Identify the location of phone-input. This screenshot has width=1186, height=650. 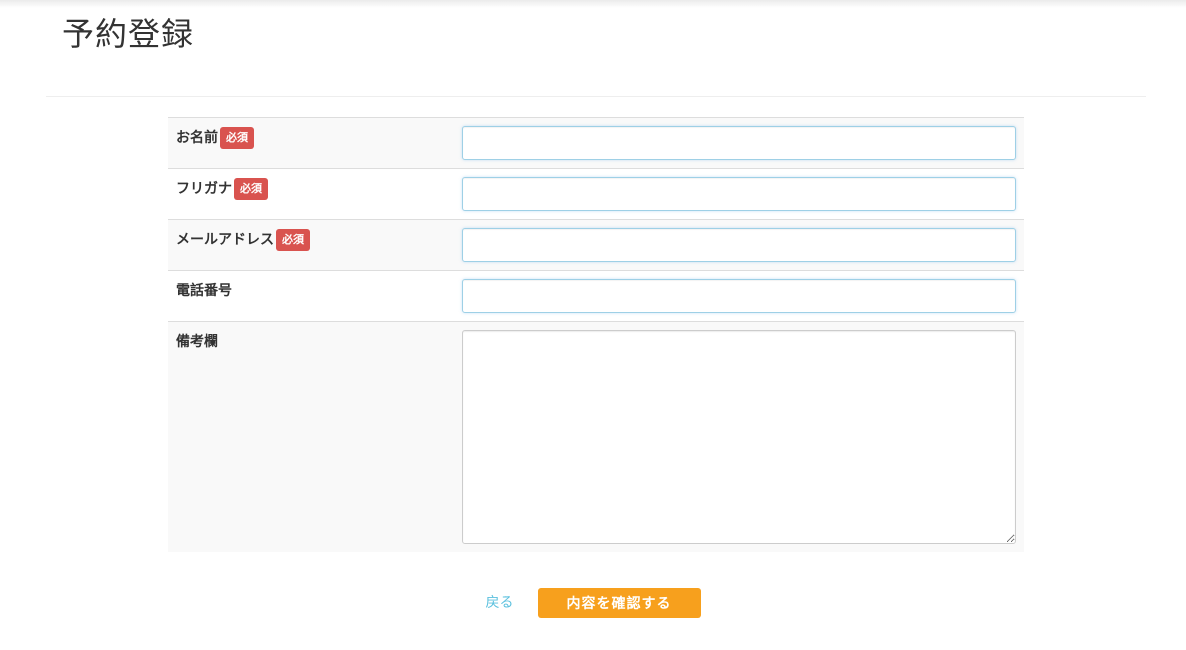
(739, 296).